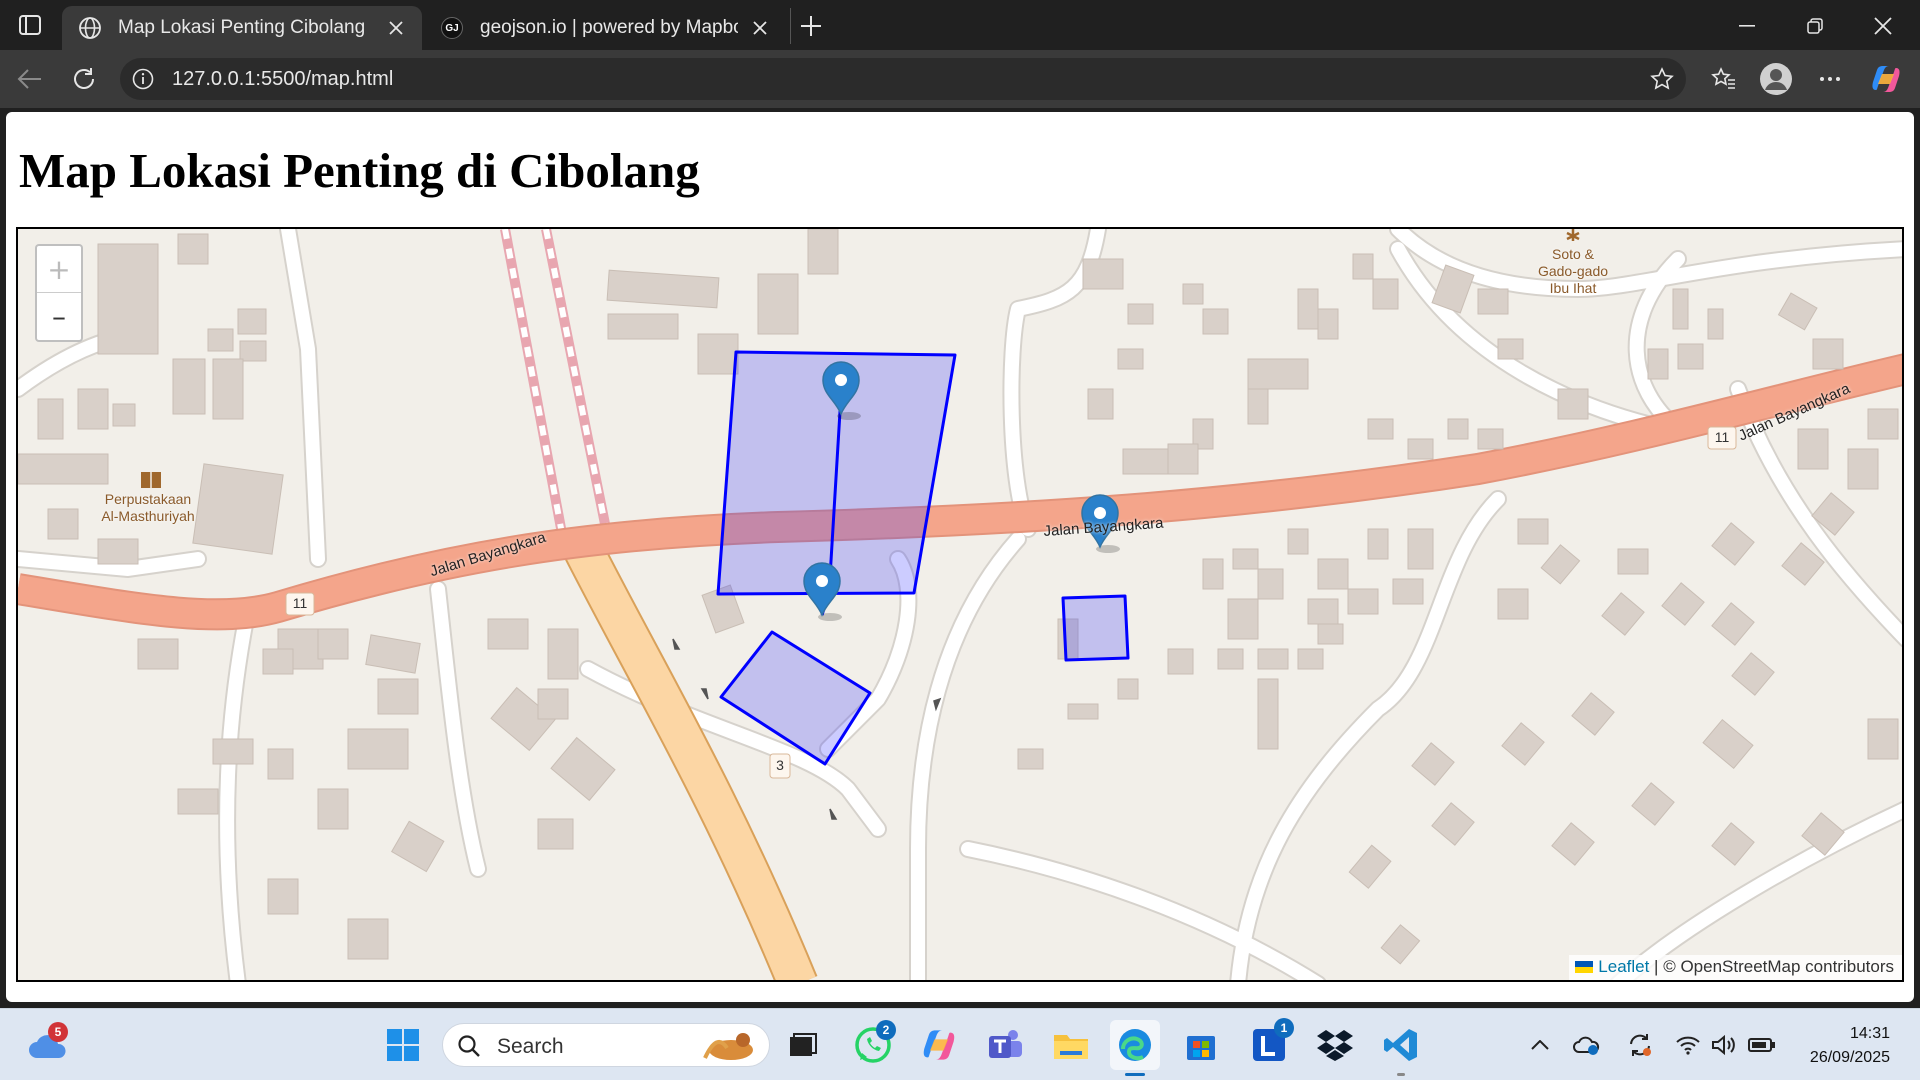 The image size is (1920, 1080). Describe the element at coordinates (1269, 1044) in the screenshot. I see `l-app-icon: 1` at that location.